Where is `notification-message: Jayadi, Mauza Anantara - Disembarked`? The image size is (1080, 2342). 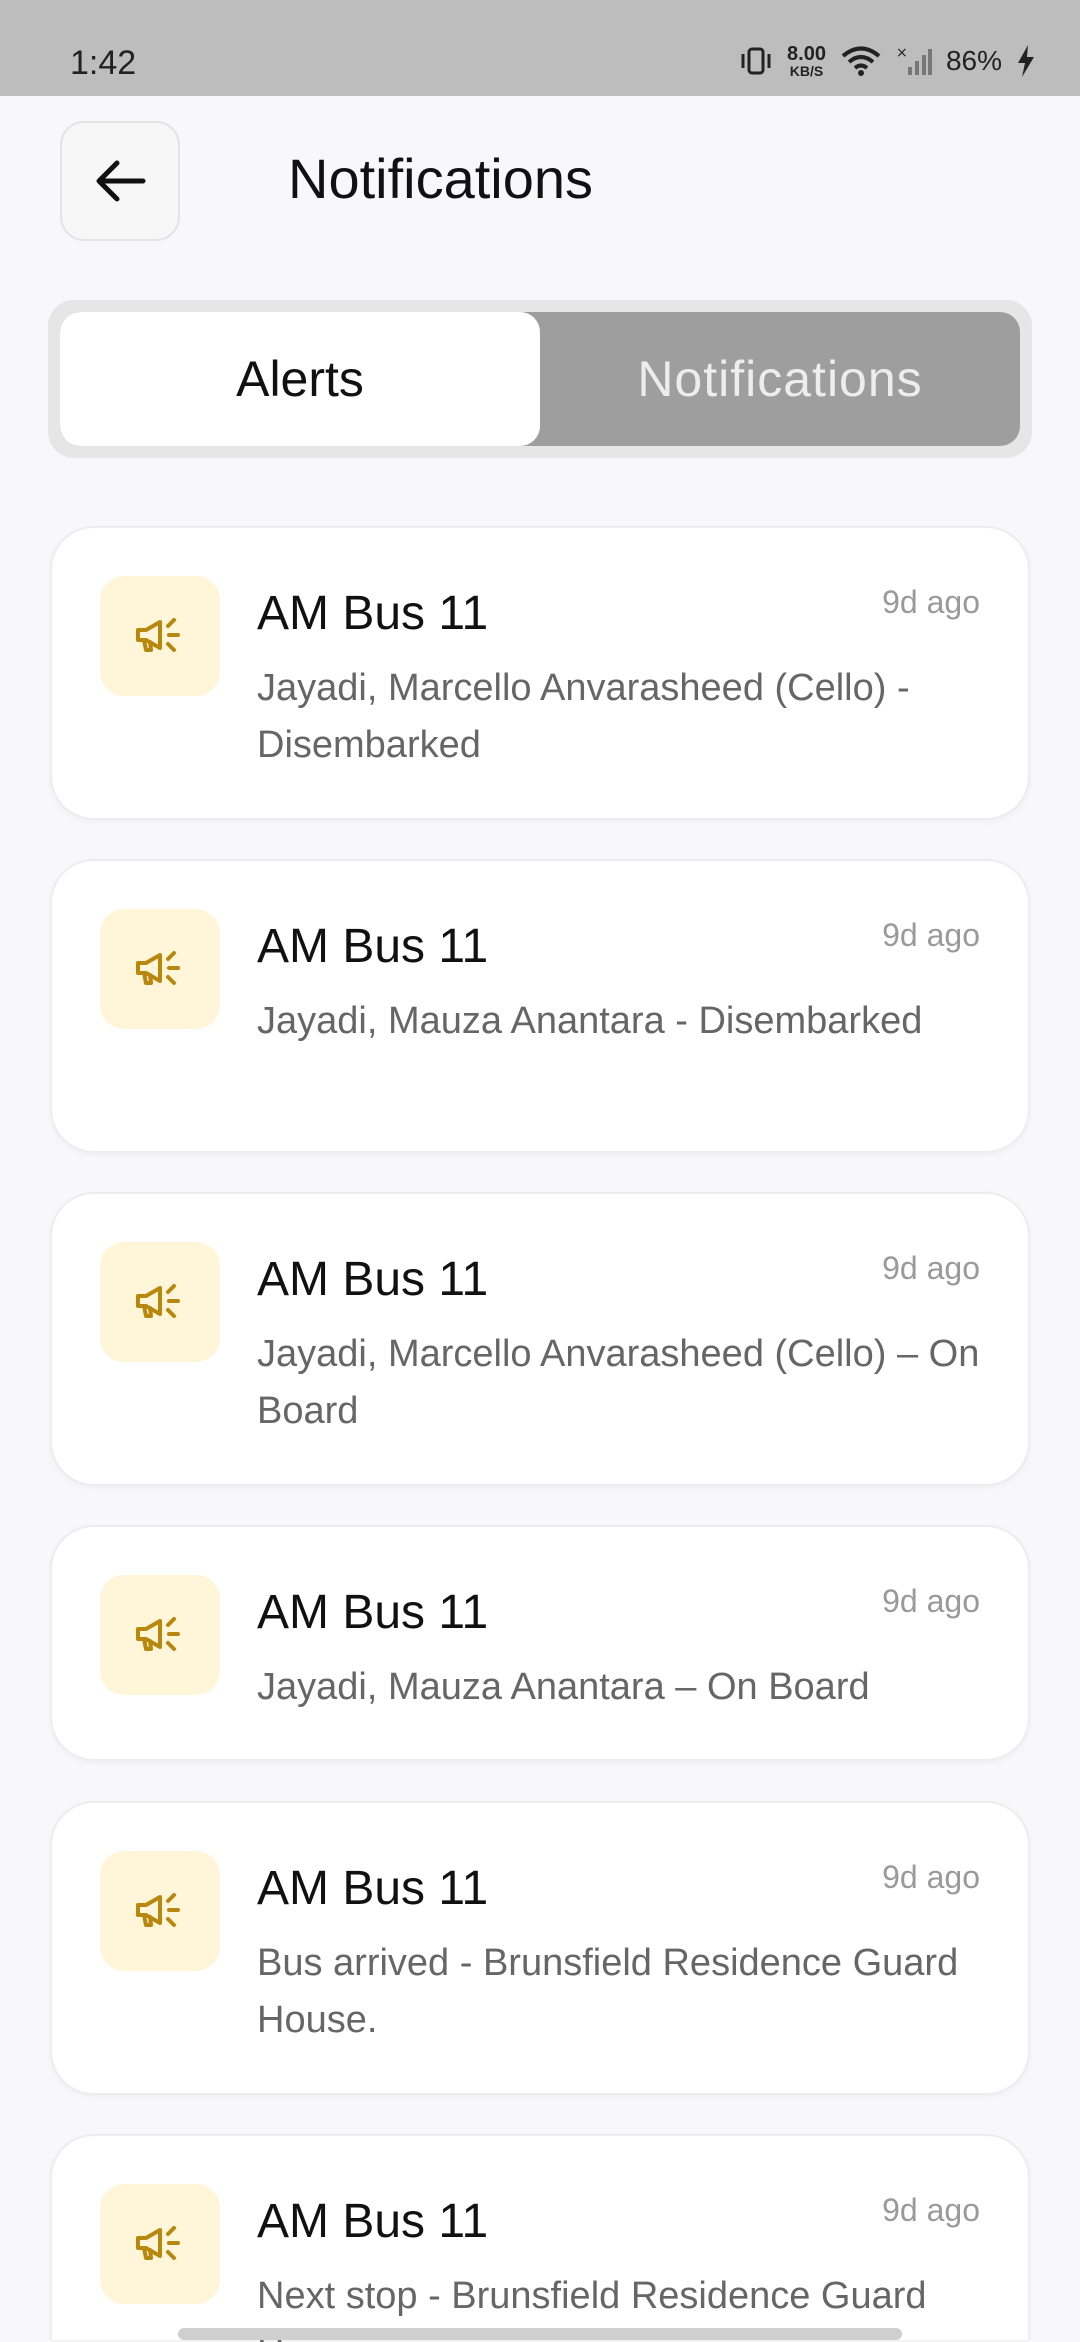 notification-message: Jayadi, Mauza Anantara - Disembarked is located at coordinates (590, 1021).